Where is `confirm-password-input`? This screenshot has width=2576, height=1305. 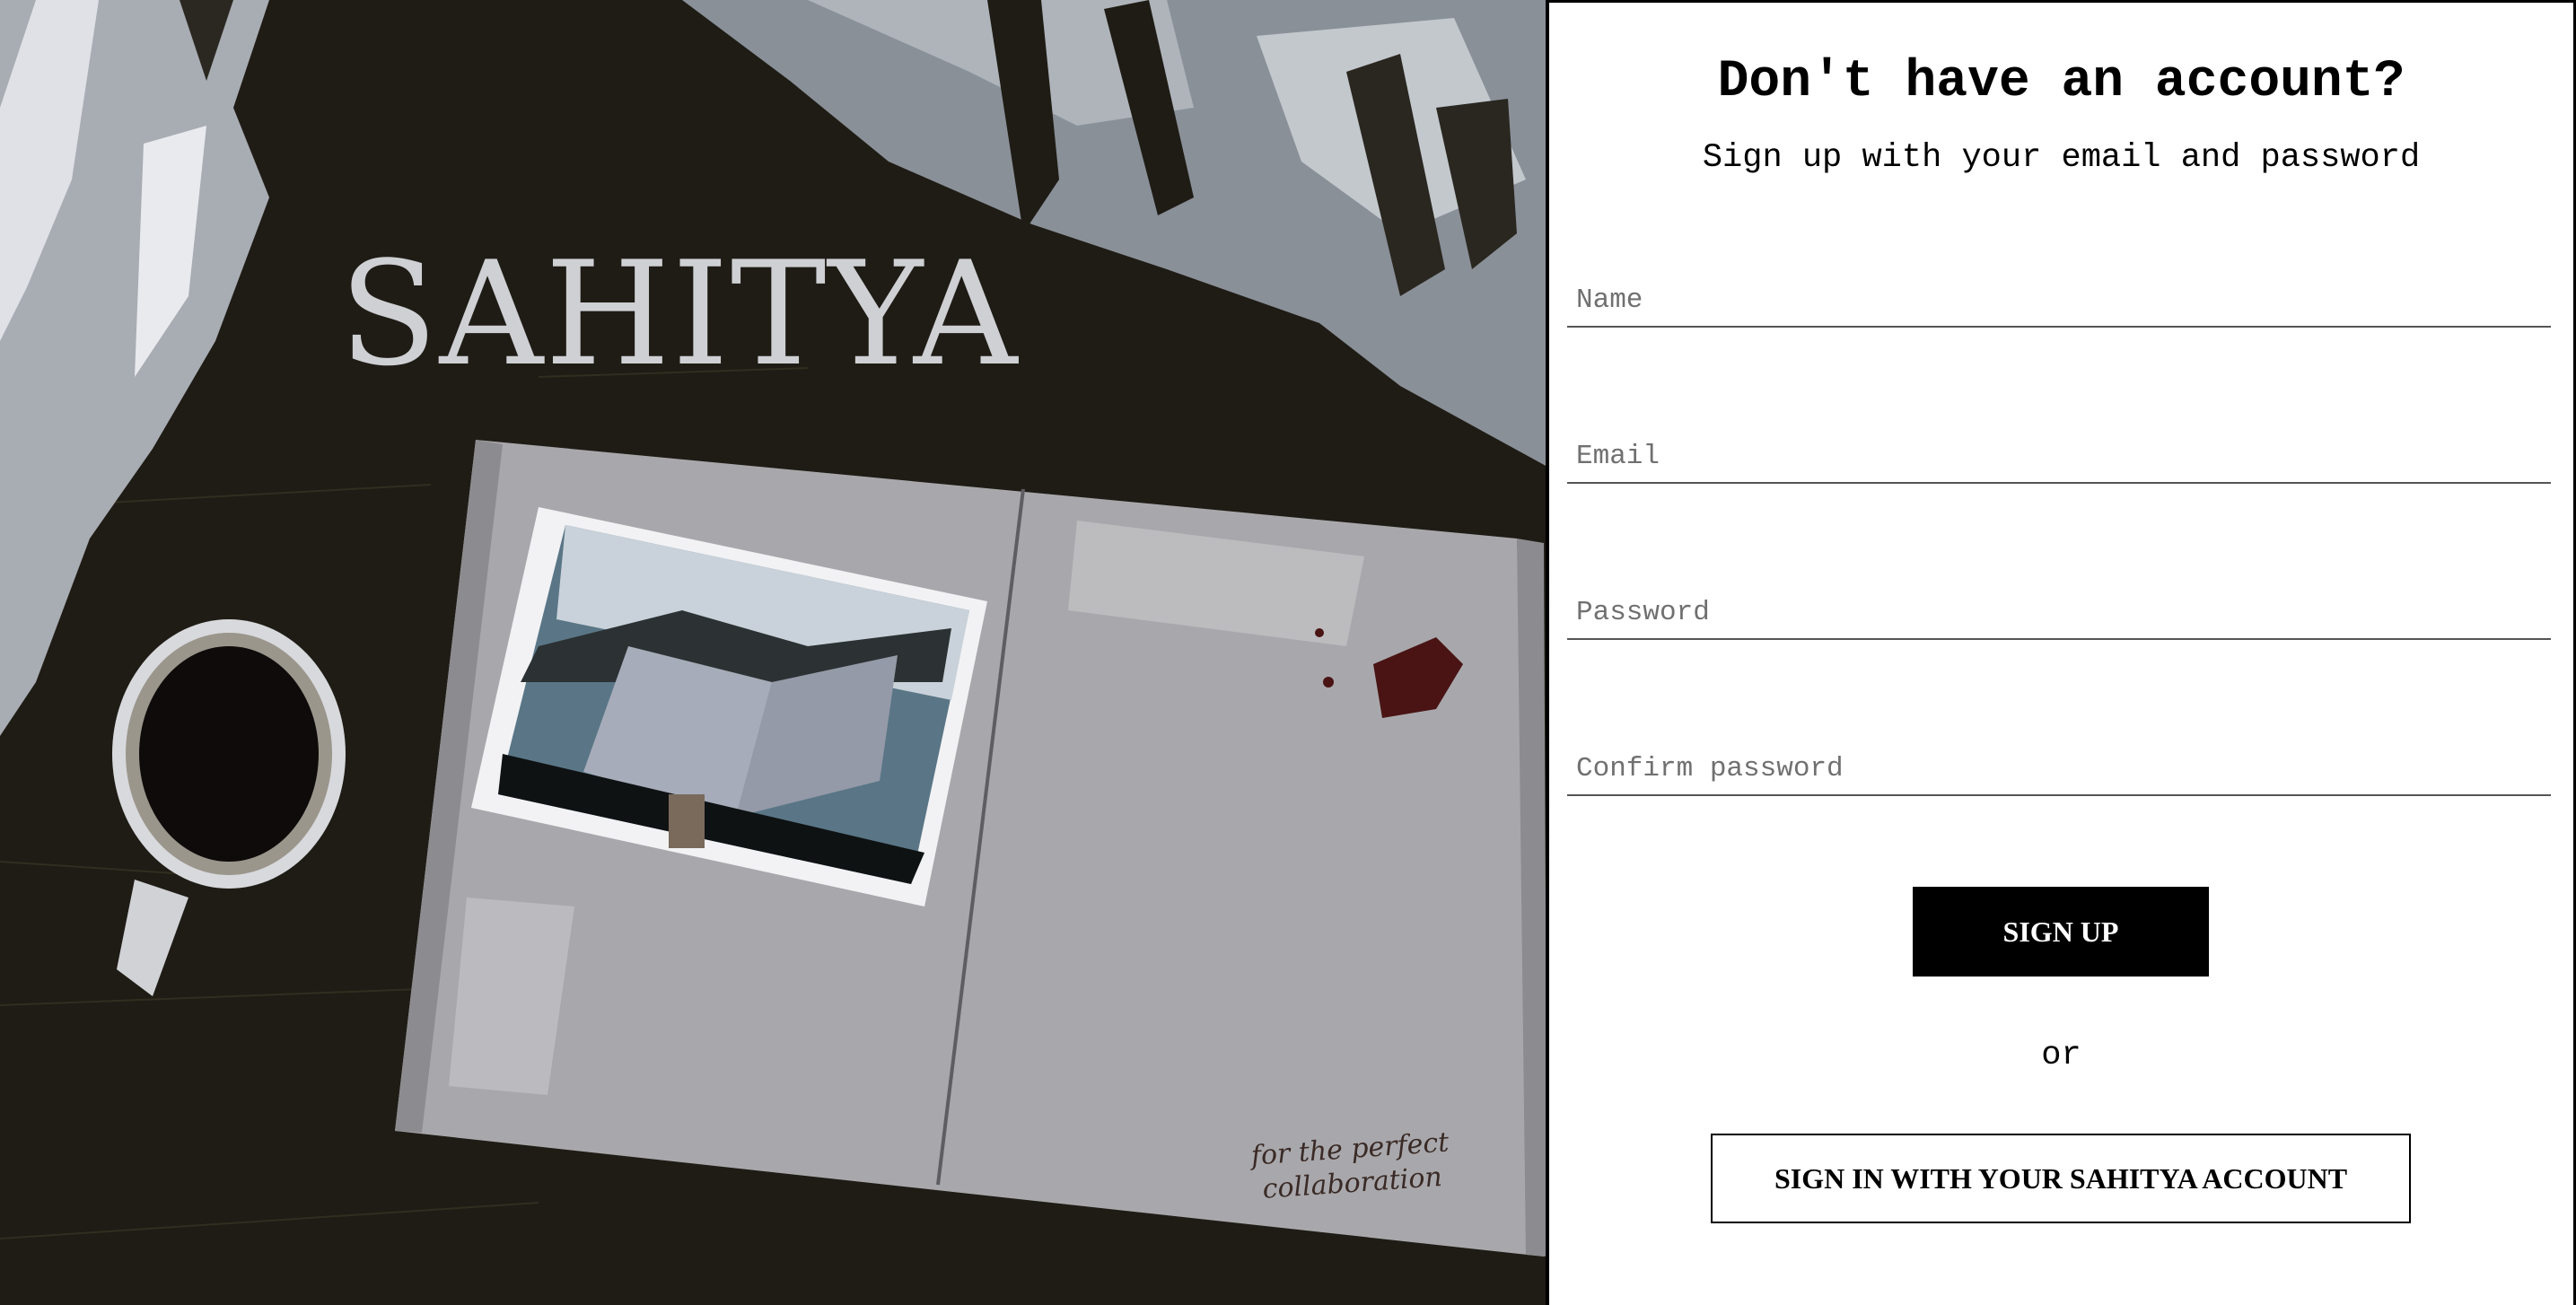
confirm-password-input is located at coordinates (2059, 769).